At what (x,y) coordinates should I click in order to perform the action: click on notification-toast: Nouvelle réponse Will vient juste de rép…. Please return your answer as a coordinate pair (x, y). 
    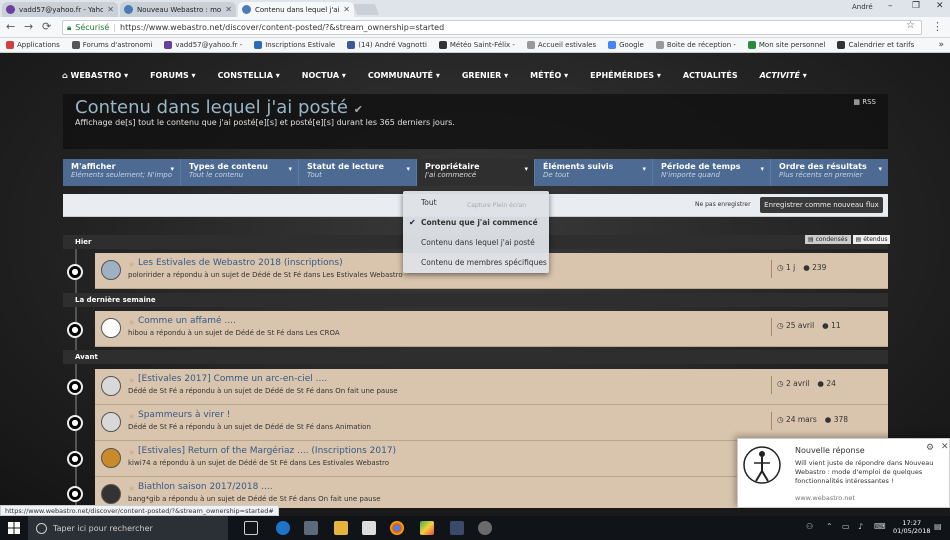
    Looking at the image, I should click on (843, 473).